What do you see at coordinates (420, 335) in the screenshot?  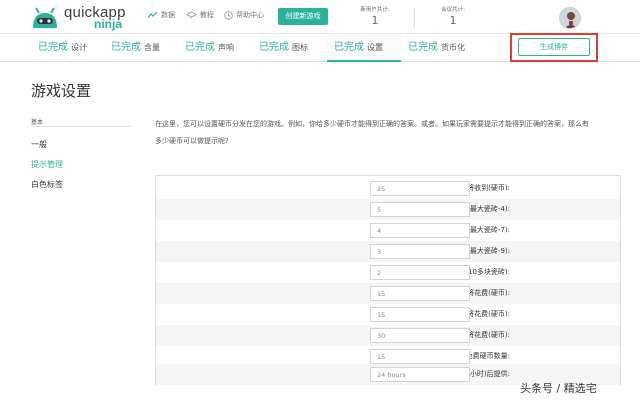 I see `hint-solve-input` at bounding box center [420, 335].